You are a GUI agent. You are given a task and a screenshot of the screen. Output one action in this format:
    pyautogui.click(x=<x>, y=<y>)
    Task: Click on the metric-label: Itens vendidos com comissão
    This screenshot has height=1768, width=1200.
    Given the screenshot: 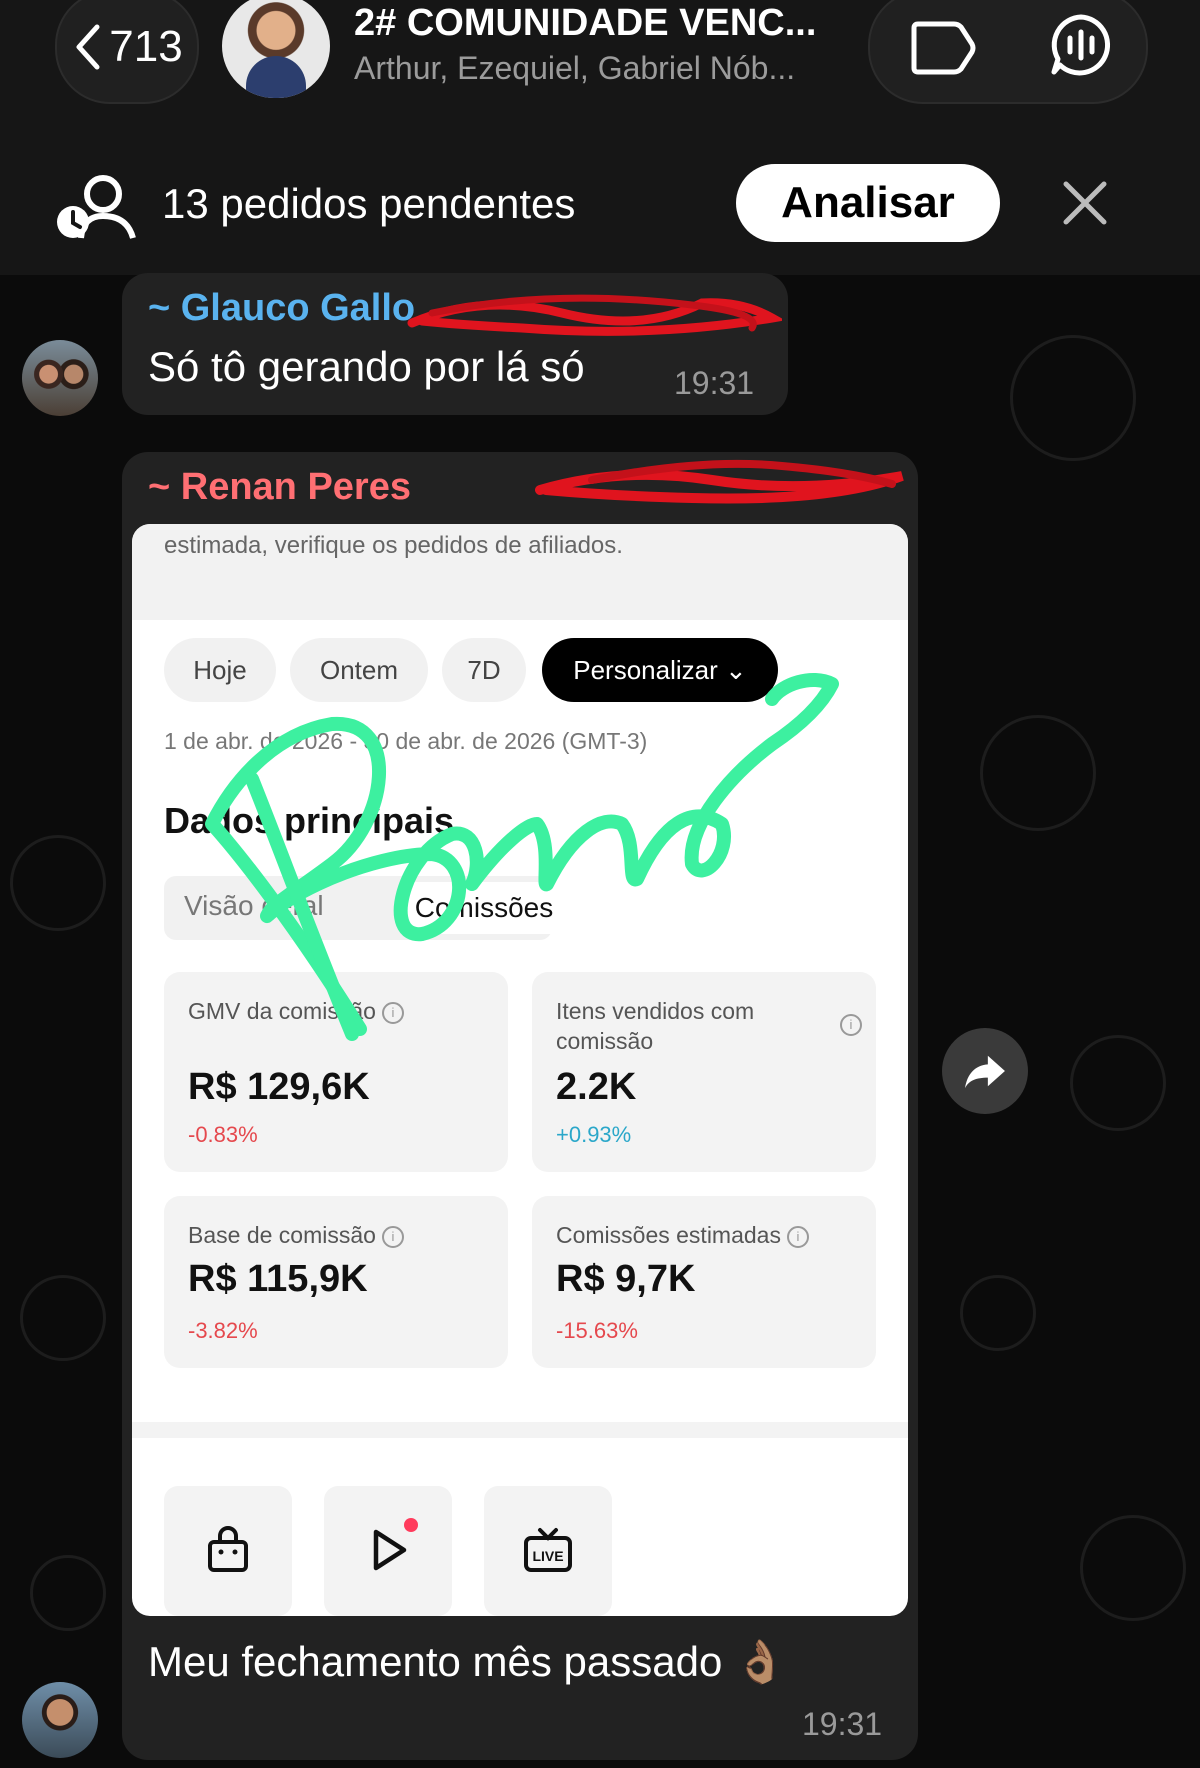 What is the action you would take?
    pyautogui.click(x=655, y=1026)
    